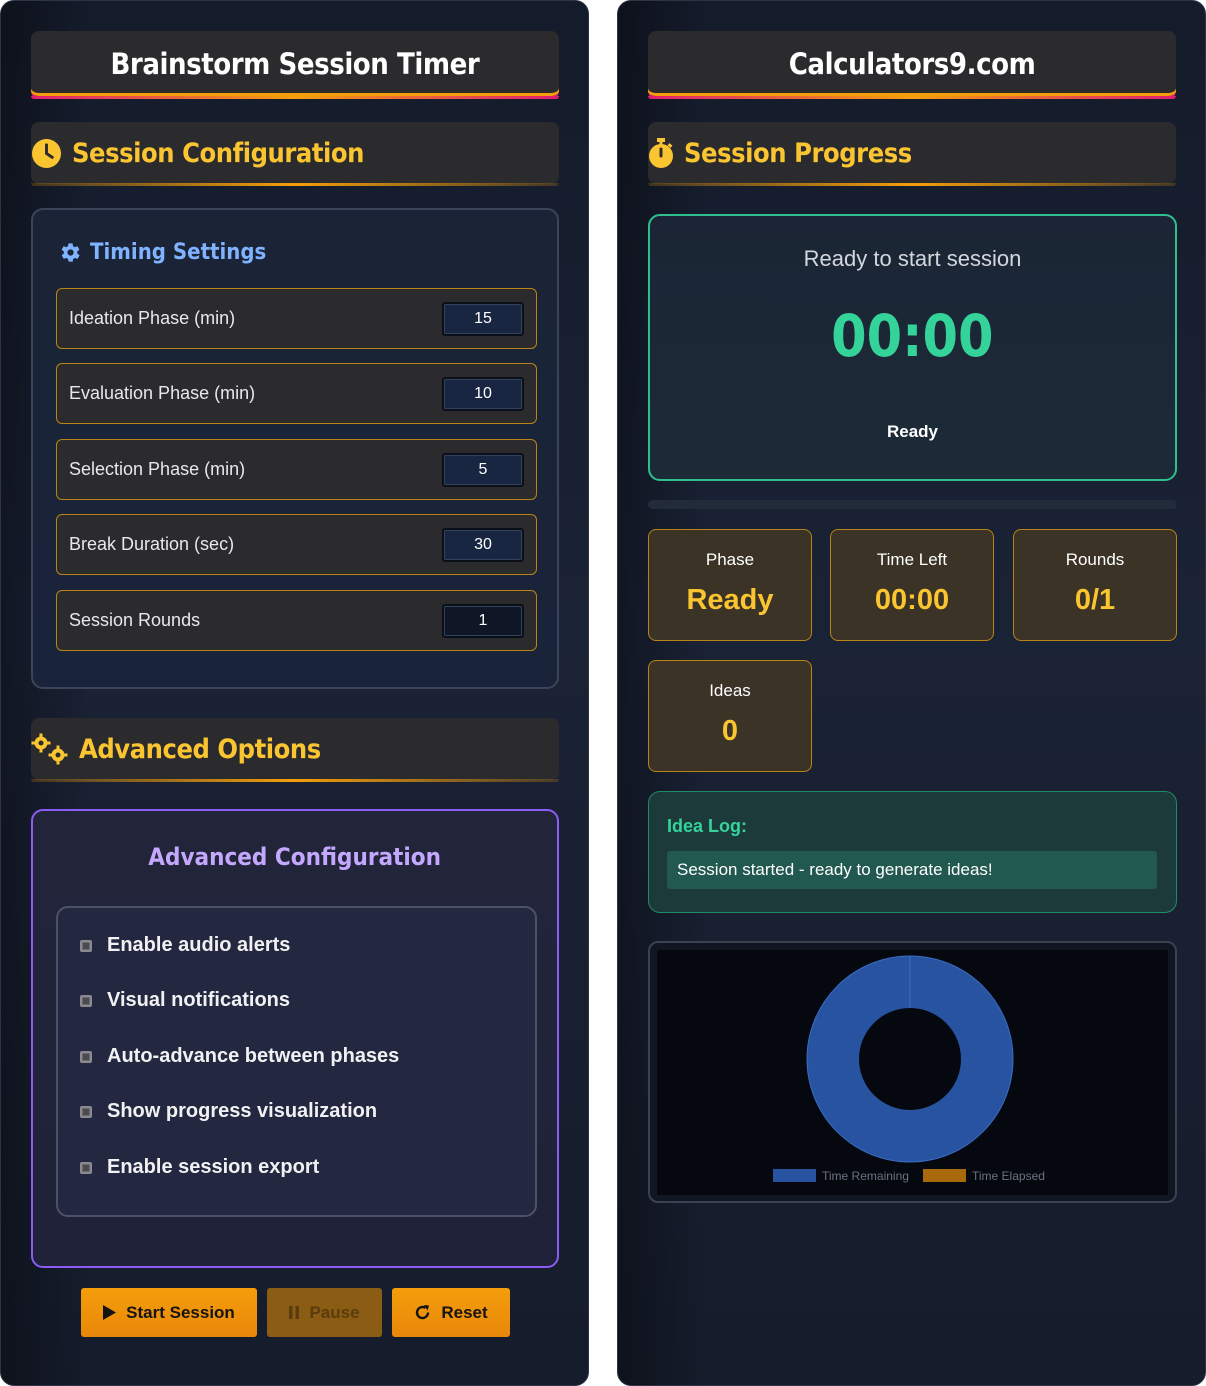 This screenshot has width=1206, height=1386. What do you see at coordinates (185, 1000) in the screenshot?
I see `option-visual-notifications: Visual notifications` at bounding box center [185, 1000].